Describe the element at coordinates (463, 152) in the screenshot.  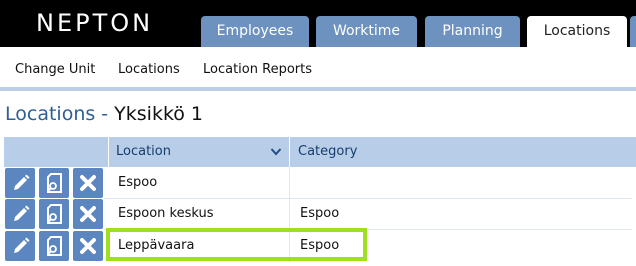
I see `column-header-category: Category` at that location.